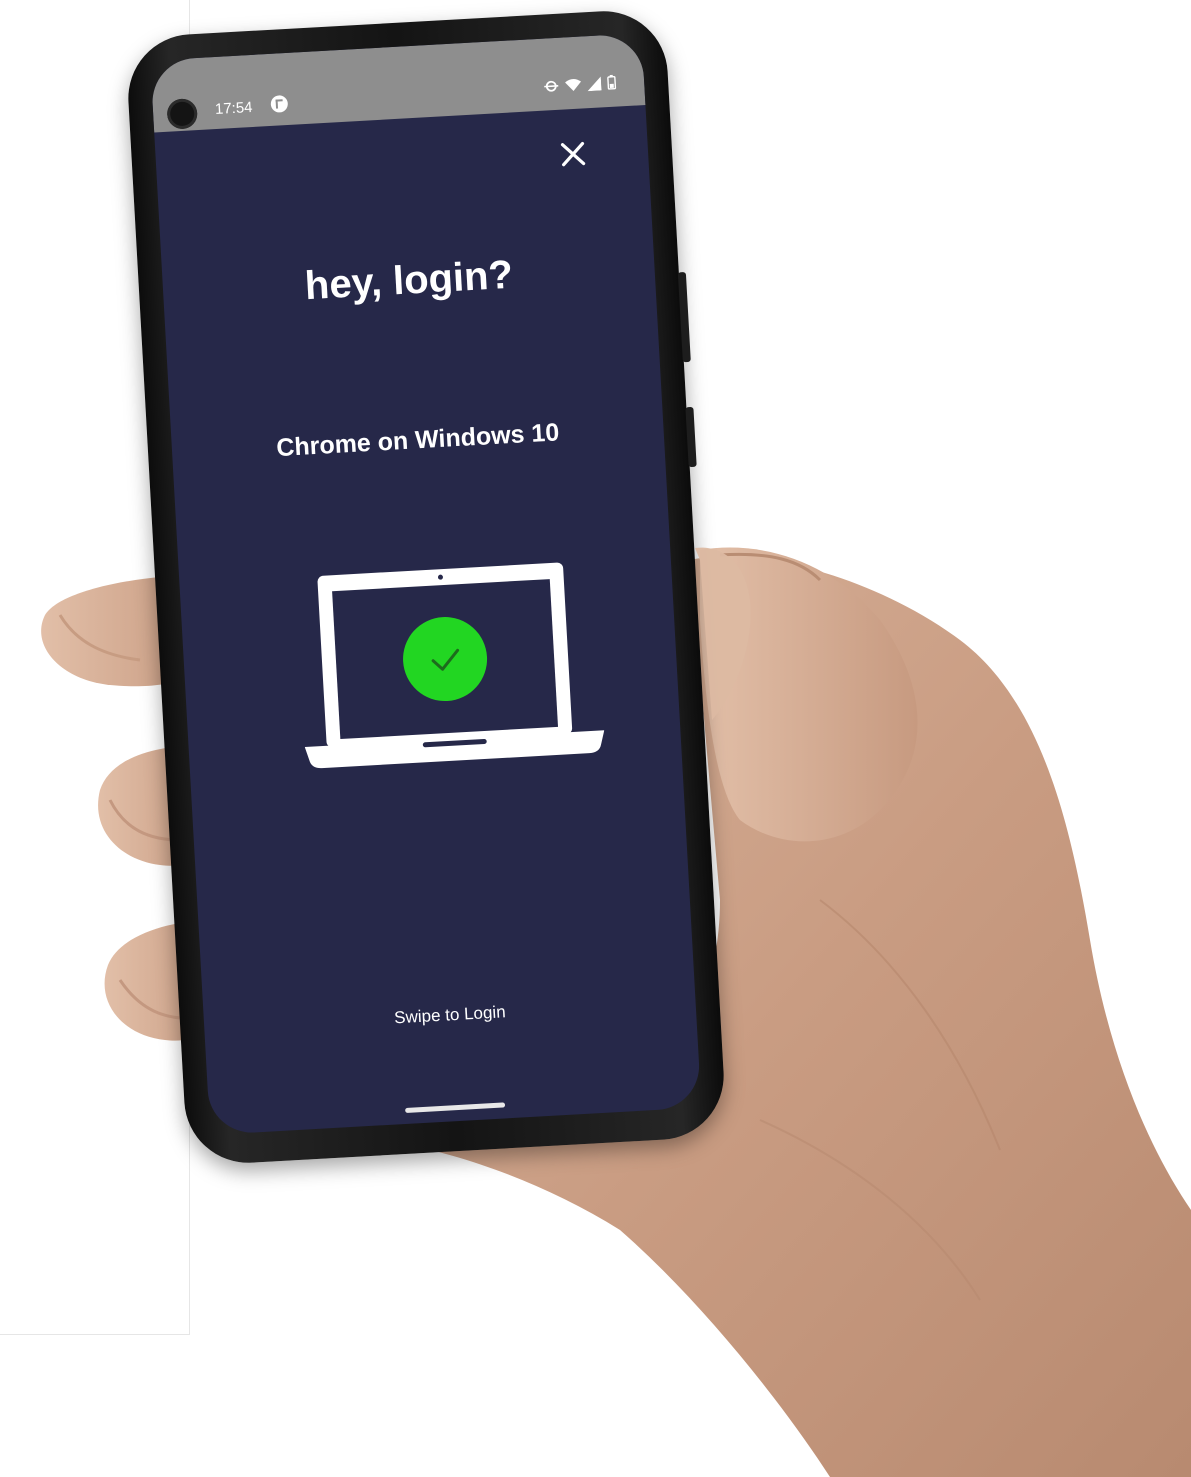 The width and height of the screenshot is (1191, 1477). I want to click on home-indicator, so click(455, 1107).